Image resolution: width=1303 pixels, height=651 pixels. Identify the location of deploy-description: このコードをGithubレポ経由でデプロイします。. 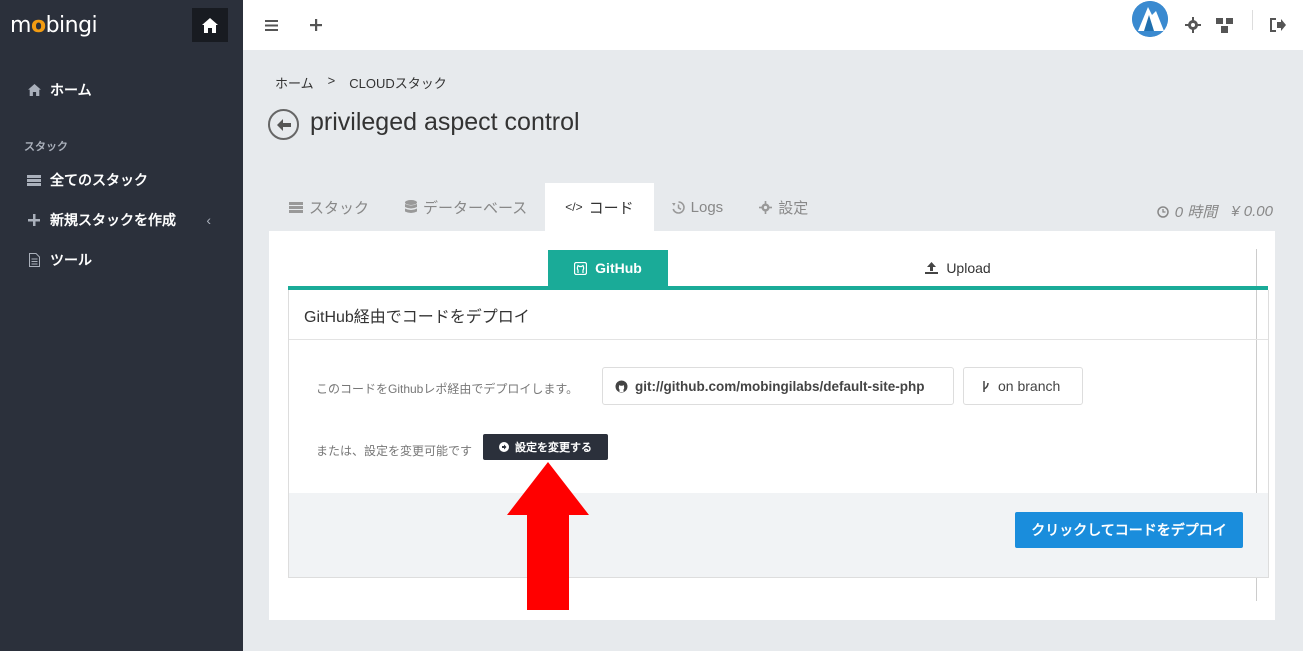
(447, 389).